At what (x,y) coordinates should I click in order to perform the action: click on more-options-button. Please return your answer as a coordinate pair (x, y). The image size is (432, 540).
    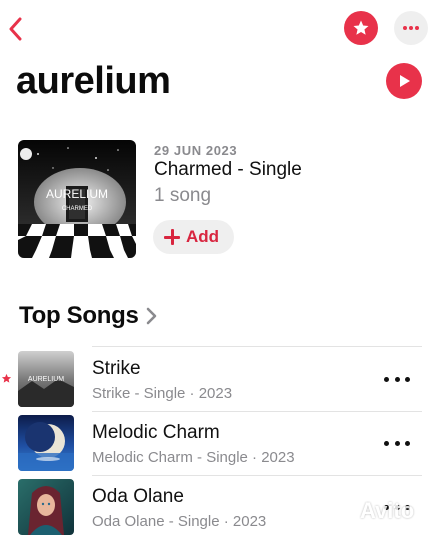
    Looking at the image, I should click on (411, 28).